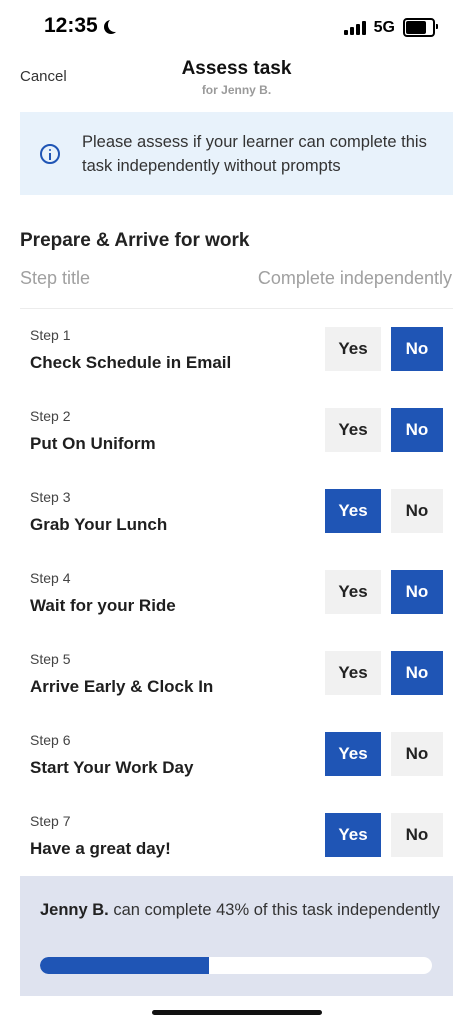 The height and width of the screenshot is (1024, 473). Describe the element at coordinates (112, 767) in the screenshot. I see `step-title: Start Your Work Day` at that location.